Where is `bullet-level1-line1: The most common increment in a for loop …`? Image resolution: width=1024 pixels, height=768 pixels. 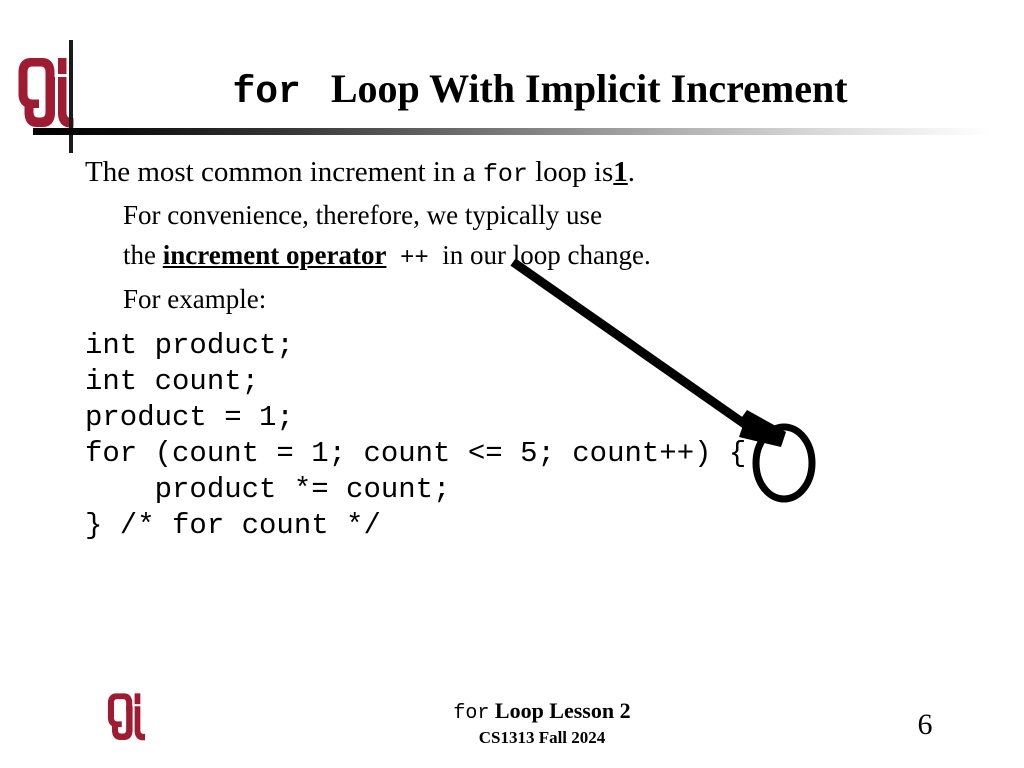
bullet-level1-line1: The most common increment in a for loop … is located at coordinates (525, 173).